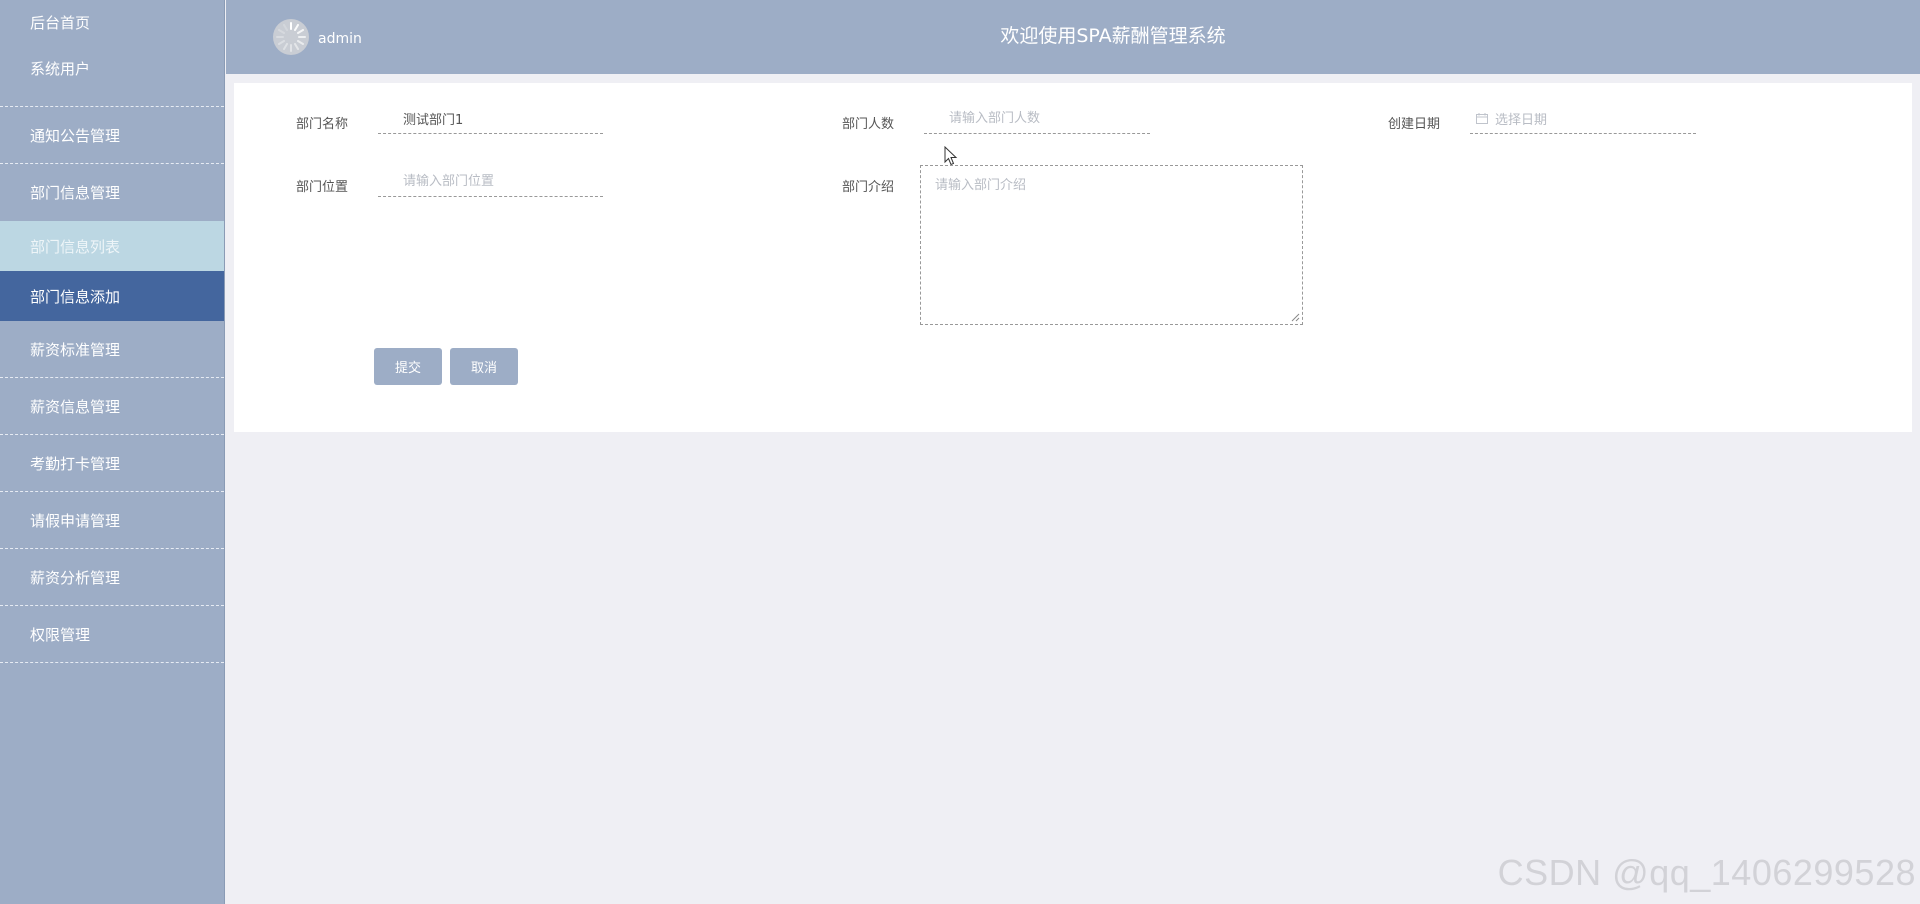  Describe the element at coordinates (112, 296) in the screenshot. I see `sidebar-subitem-dept-add: 部门信息添加` at that location.